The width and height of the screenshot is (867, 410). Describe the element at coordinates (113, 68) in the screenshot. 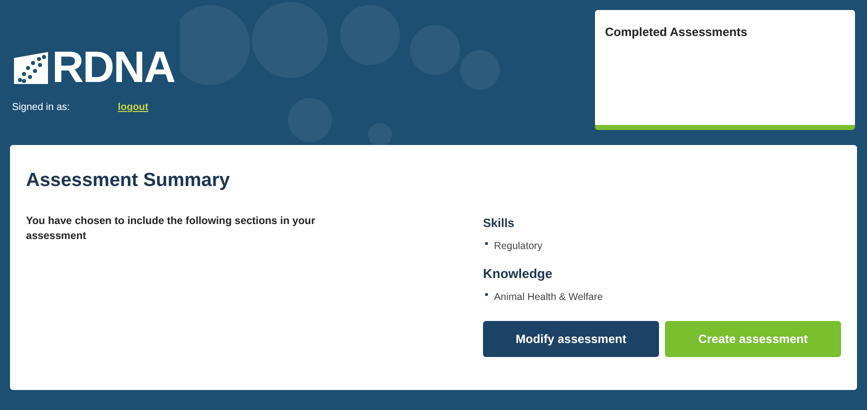

I see `logo-text: RDNA` at that location.